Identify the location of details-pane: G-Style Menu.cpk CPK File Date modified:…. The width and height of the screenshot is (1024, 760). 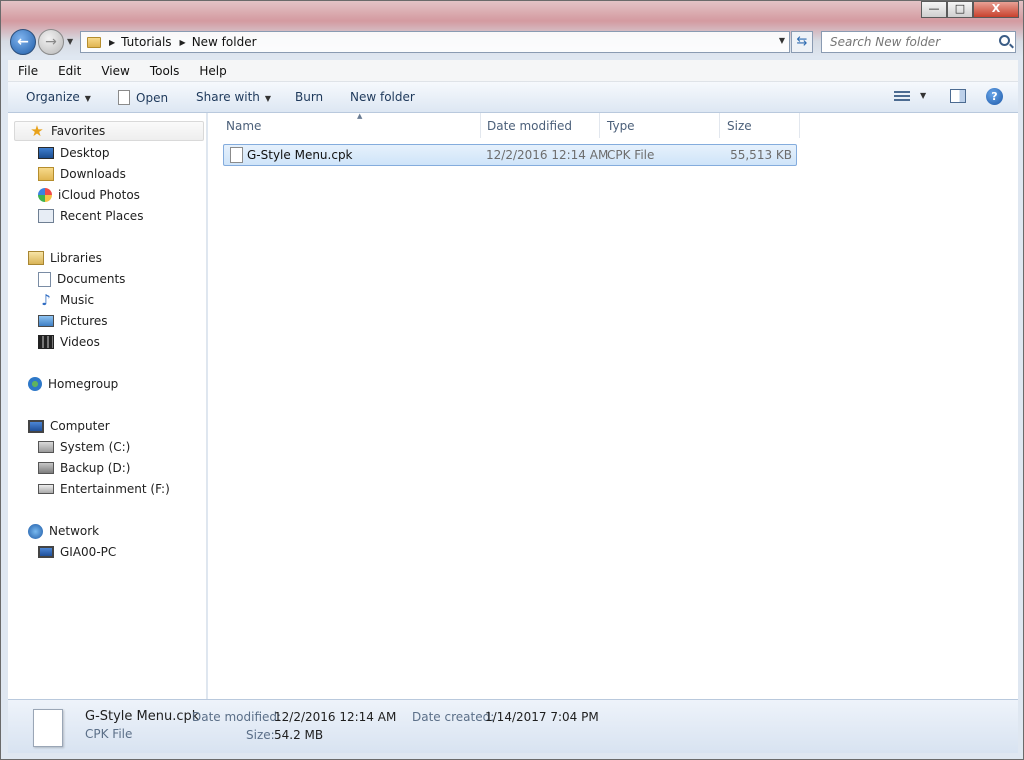
(513, 726).